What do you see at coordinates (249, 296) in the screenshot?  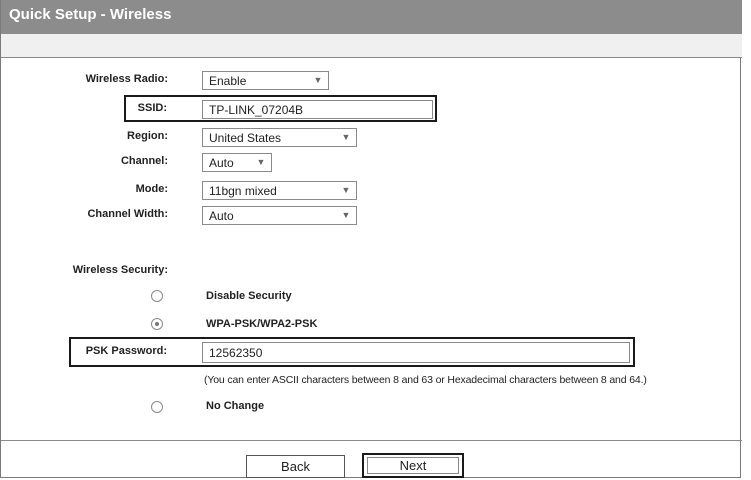 I see `disable-security-label: Disable Security` at bounding box center [249, 296].